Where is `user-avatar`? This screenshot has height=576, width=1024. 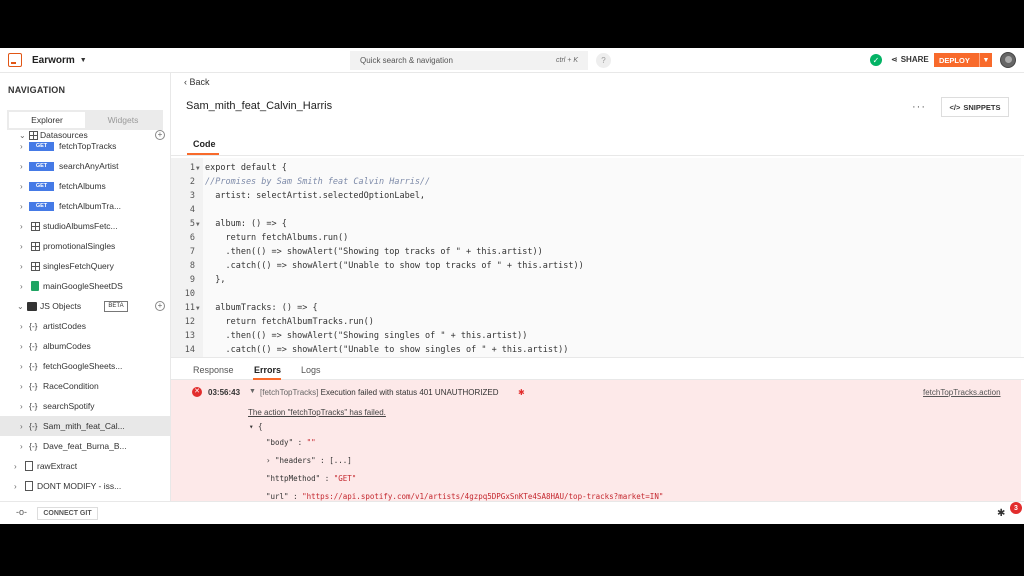
user-avatar is located at coordinates (1008, 60).